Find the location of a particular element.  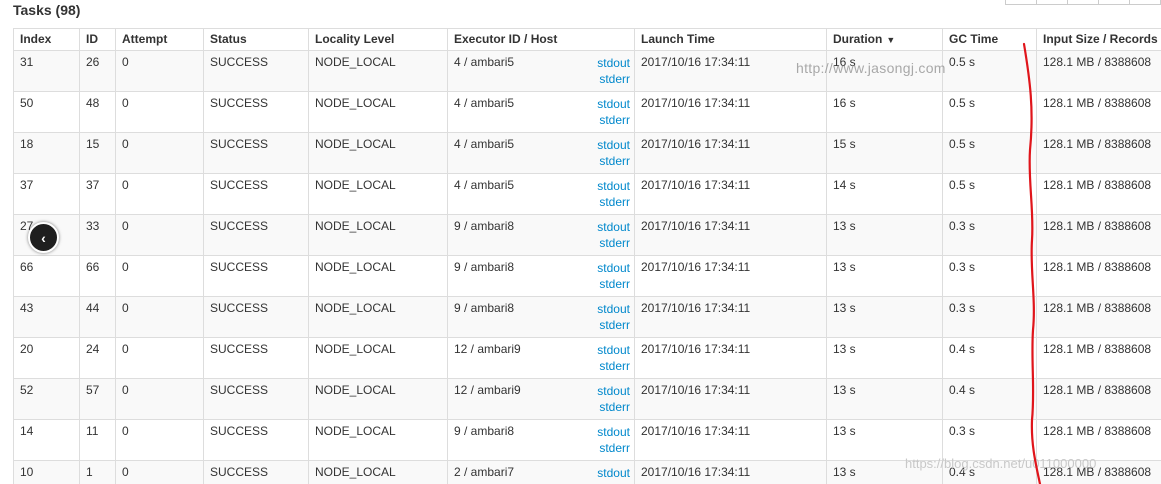

column-header-executor-host: Executor ID / Host is located at coordinates (541, 39).